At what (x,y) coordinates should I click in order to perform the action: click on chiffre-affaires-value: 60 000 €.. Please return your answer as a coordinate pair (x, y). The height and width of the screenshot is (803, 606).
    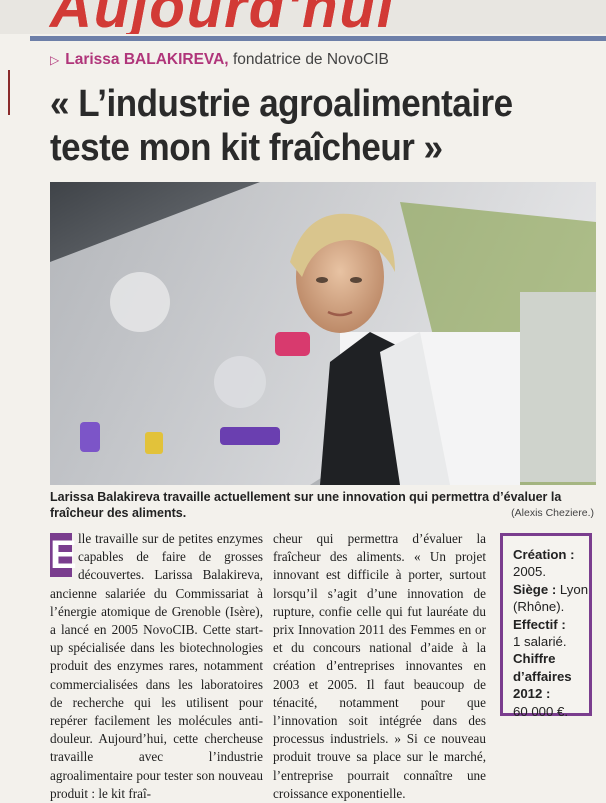
    Looking at the image, I should click on (540, 711).